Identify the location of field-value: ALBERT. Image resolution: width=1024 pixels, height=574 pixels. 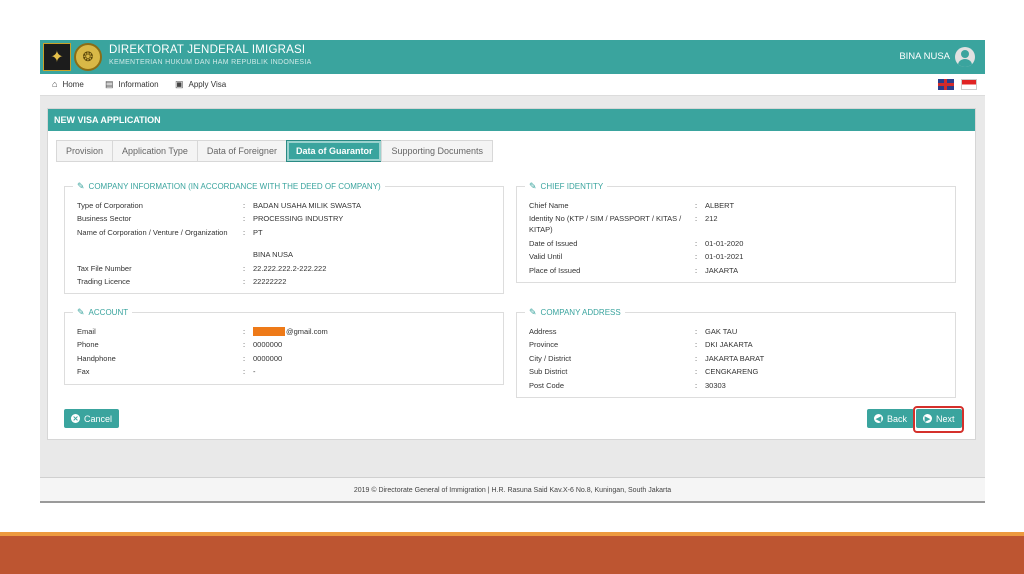
(720, 205).